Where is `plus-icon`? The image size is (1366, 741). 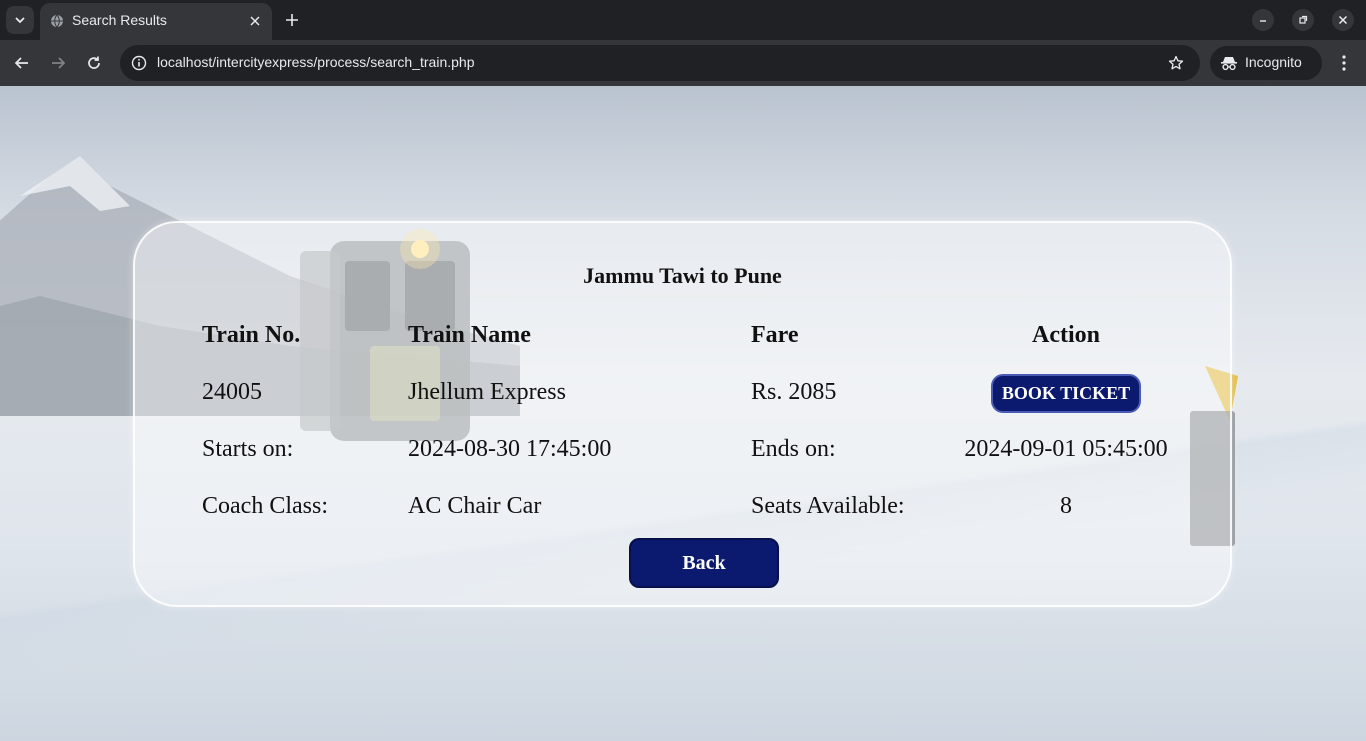 plus-icon is located at coordinates (292, 20).